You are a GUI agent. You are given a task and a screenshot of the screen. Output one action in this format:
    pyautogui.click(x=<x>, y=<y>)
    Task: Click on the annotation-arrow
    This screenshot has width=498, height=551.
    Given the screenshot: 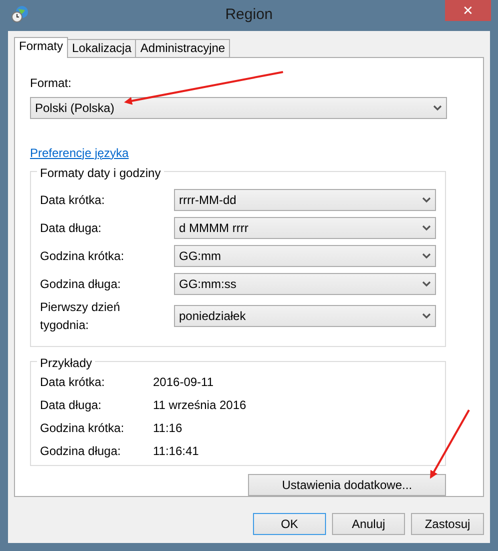 What is the action you would take?
    pyautogui.click(x=450, y=444)
    